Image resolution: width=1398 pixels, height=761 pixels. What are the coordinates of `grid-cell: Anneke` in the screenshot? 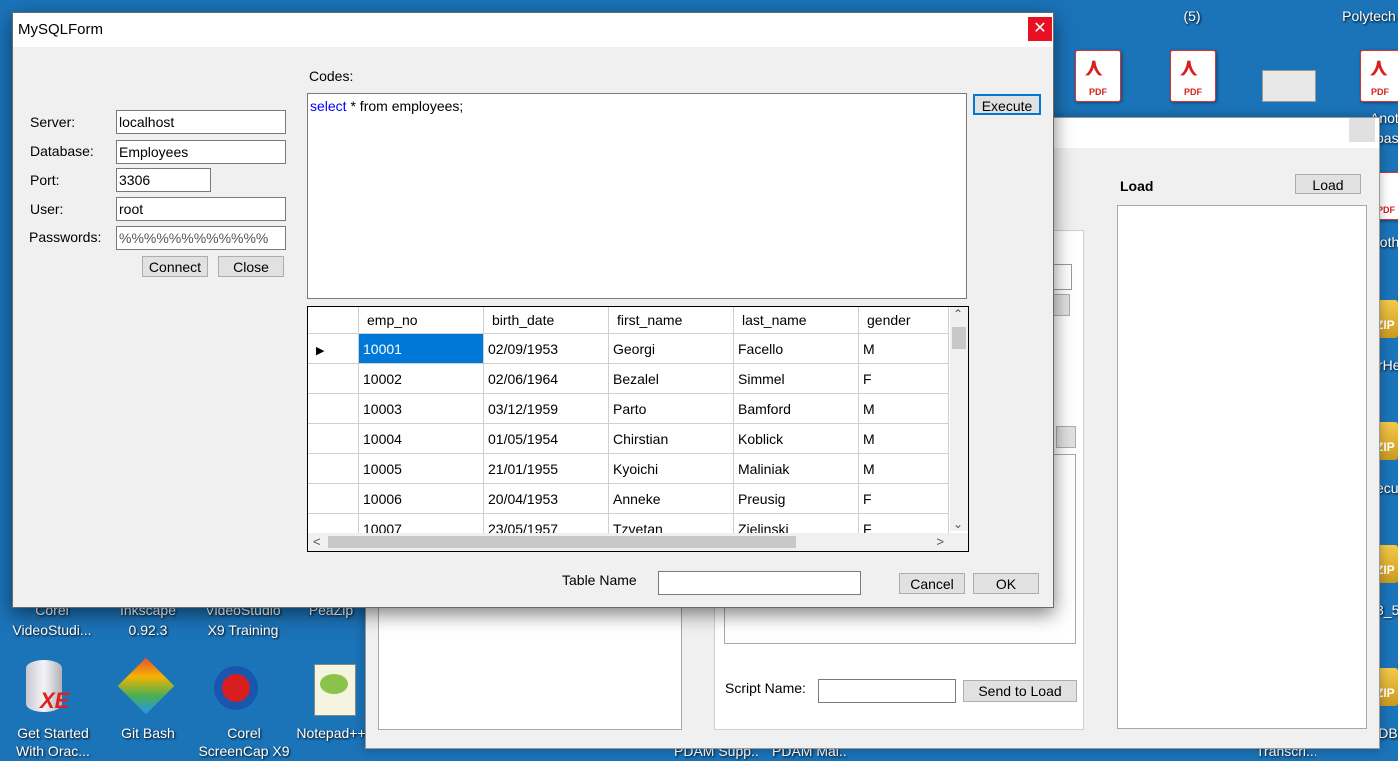 It's located at (671, 498).